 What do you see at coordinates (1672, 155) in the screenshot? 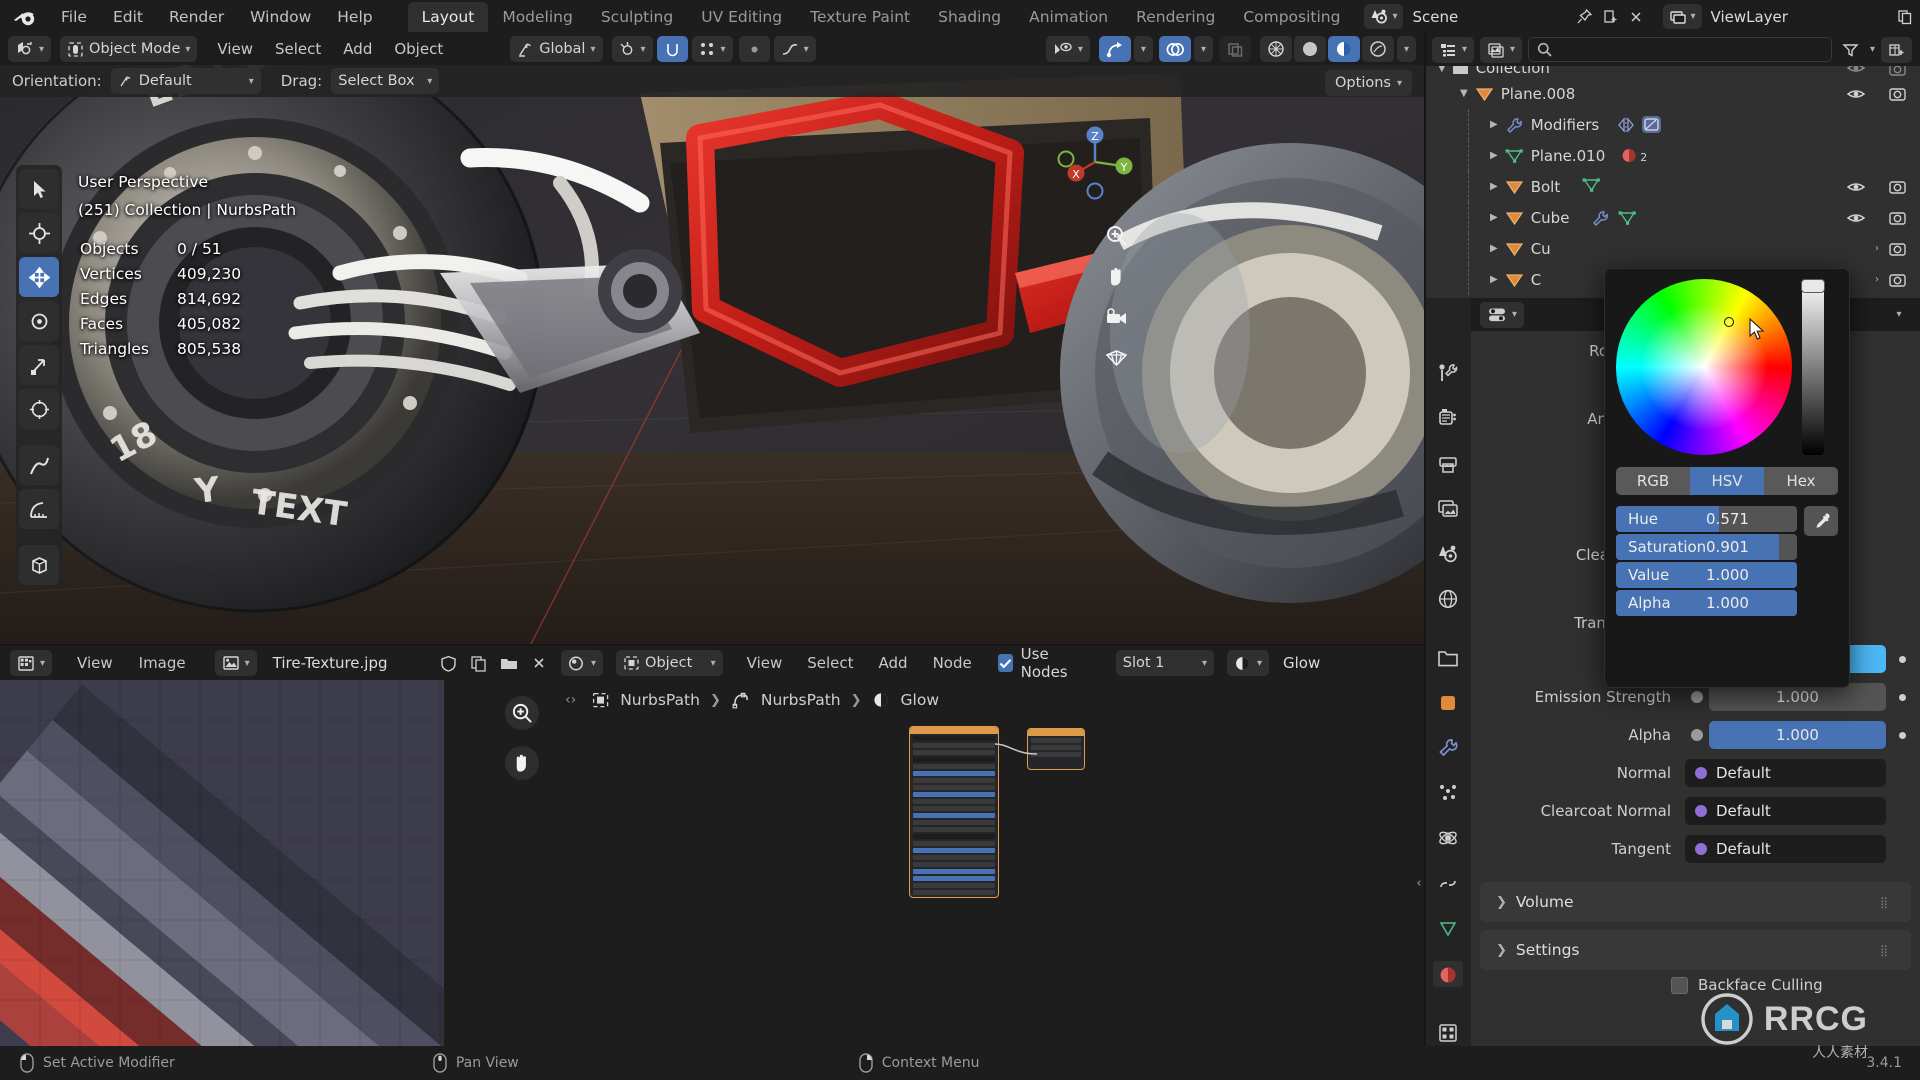
I see `outliner-row-plane-010: ▶ Plane.010 2` at bounding box center [1672, 155].